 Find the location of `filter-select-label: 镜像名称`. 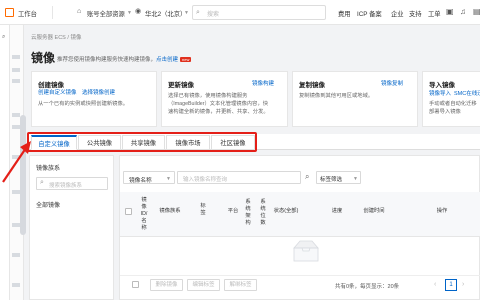

filter-select-label: 镜像名称 is located at coordinates (140, 181).